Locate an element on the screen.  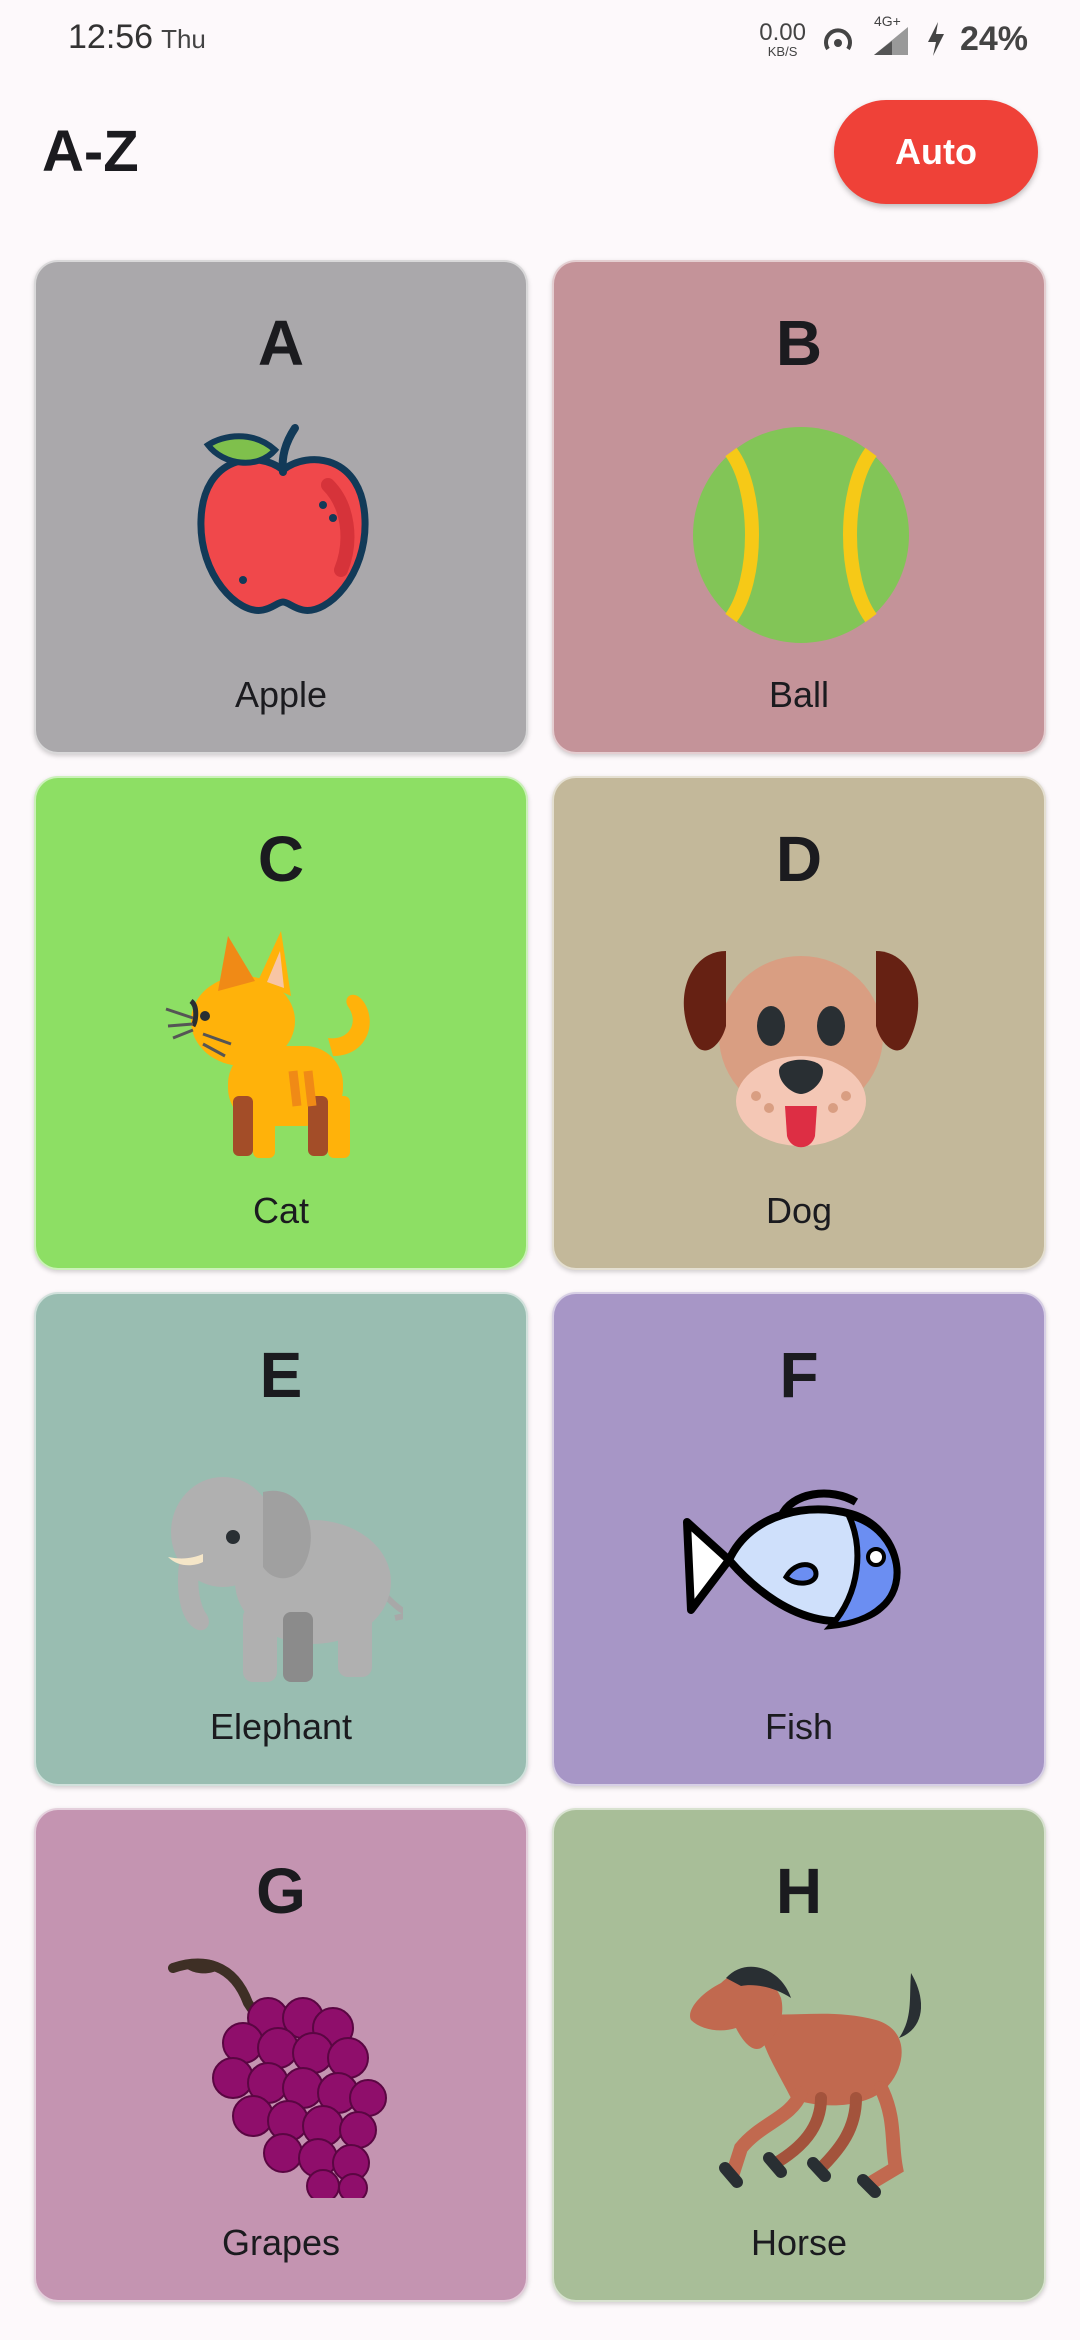
charging-bolt-icon is located at coordinates (936, 39).